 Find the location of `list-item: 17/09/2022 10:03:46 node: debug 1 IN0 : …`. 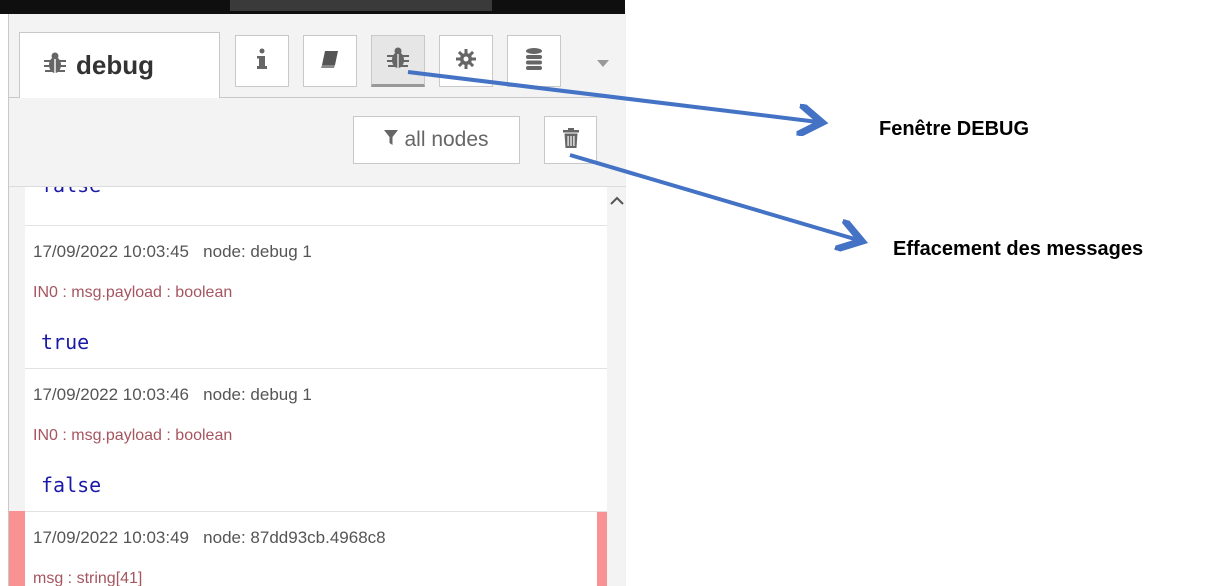

list-item: 17/09/2022 10:03:46 node: debug 1 IN0 : … is located at coordinates (316, 439).